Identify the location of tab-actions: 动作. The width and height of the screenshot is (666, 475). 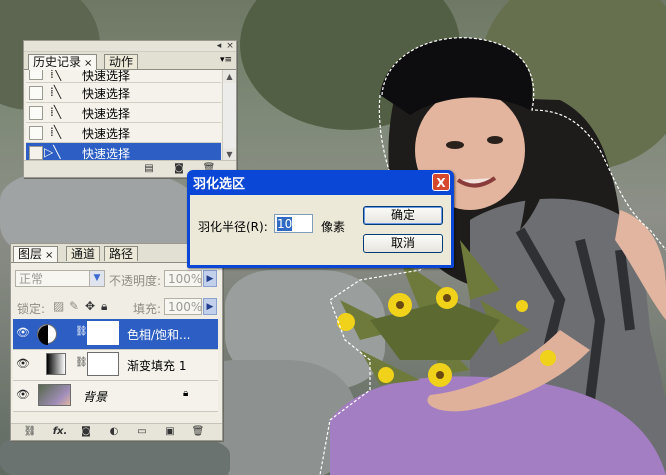
(121, 61).